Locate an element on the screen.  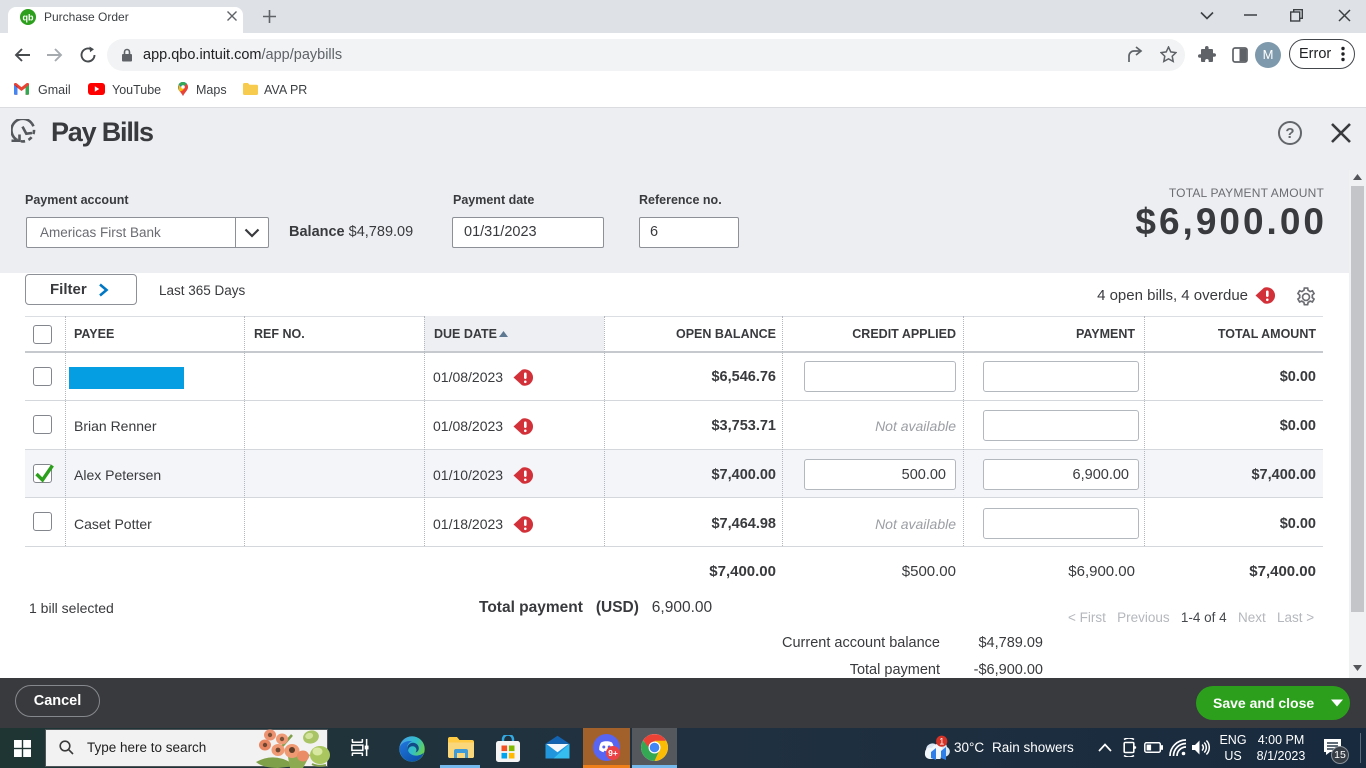
svg-text: 1 is located at coordinates (941, 741).